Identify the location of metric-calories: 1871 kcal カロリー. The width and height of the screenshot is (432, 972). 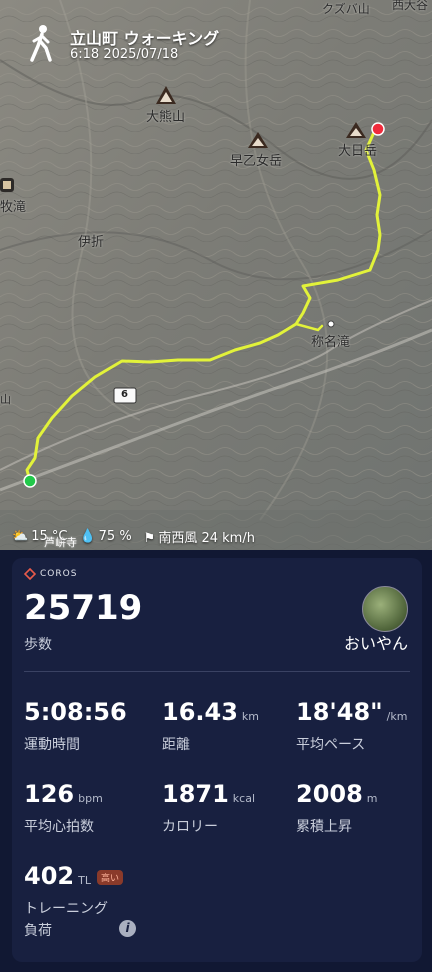
(209, 807).